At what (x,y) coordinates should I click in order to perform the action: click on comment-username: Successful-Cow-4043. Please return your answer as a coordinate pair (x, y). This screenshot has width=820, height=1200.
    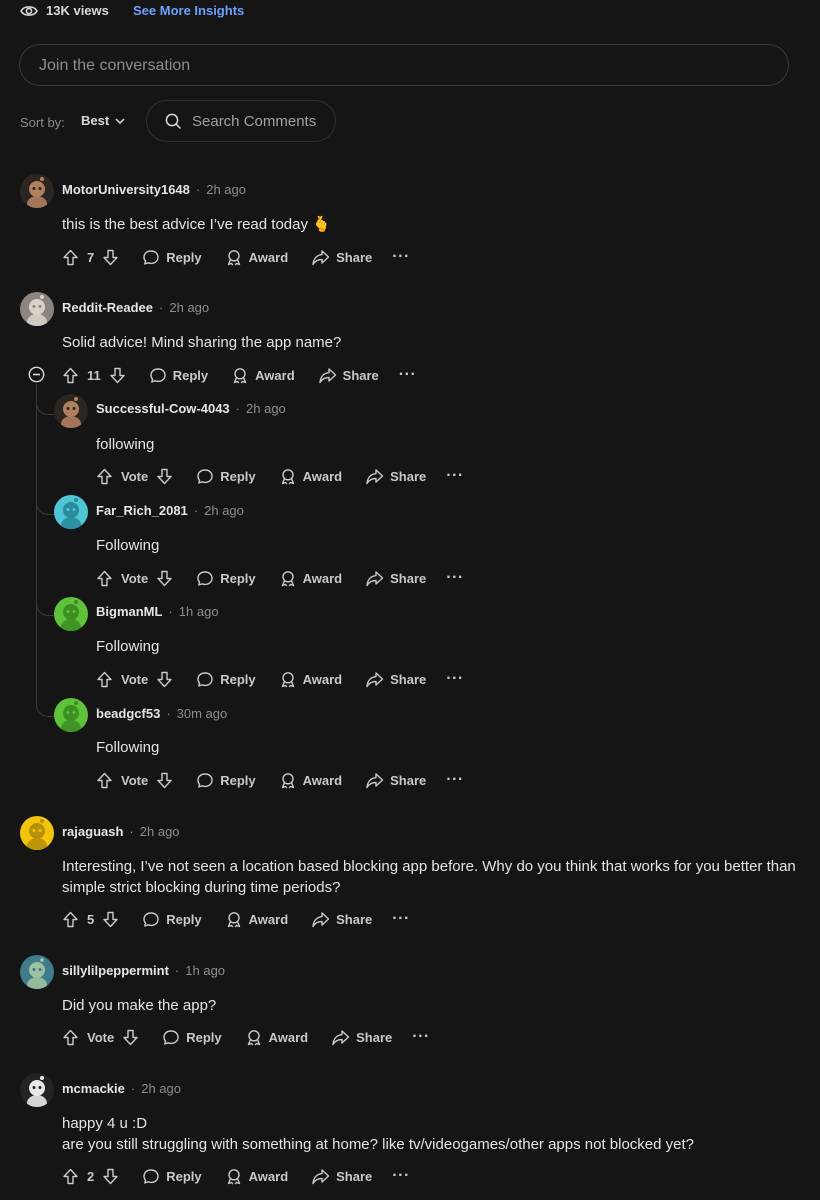
    Looking at the image, I should click on (163, 408).